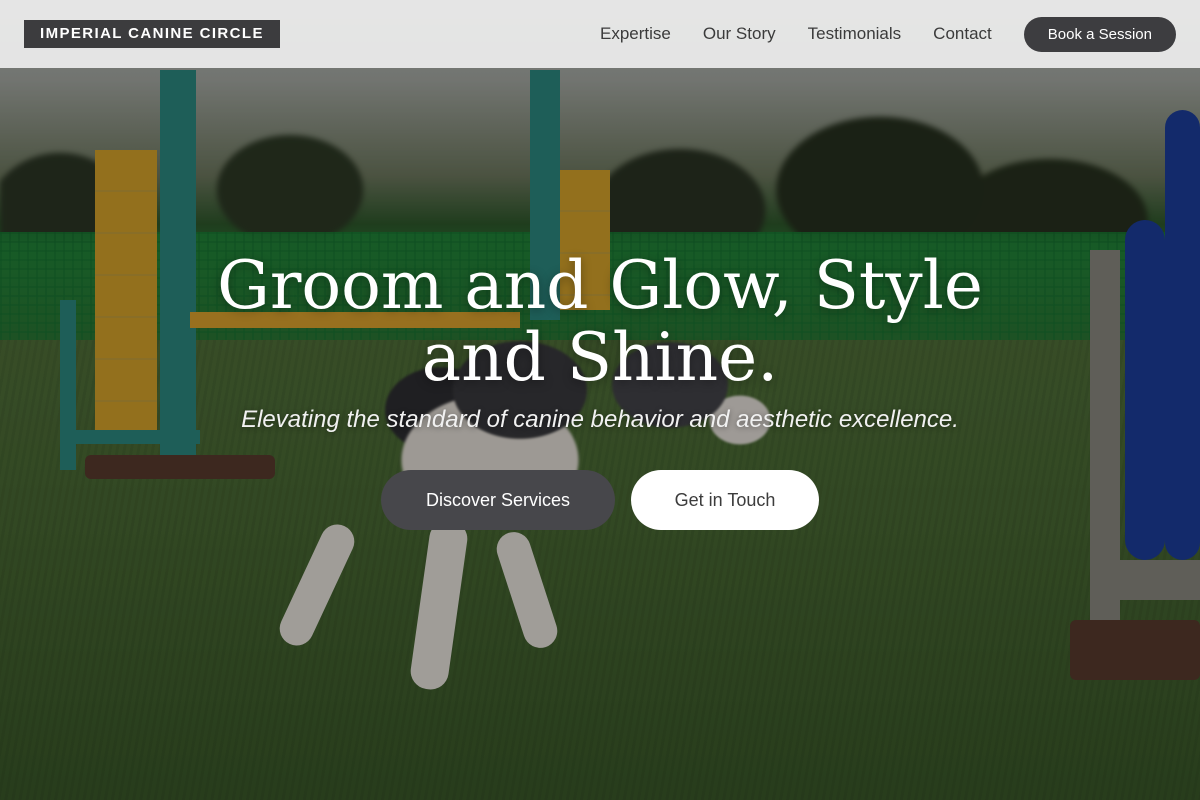  I want to click on get-in-touch-button: Get in Touch, so click(725, 500).